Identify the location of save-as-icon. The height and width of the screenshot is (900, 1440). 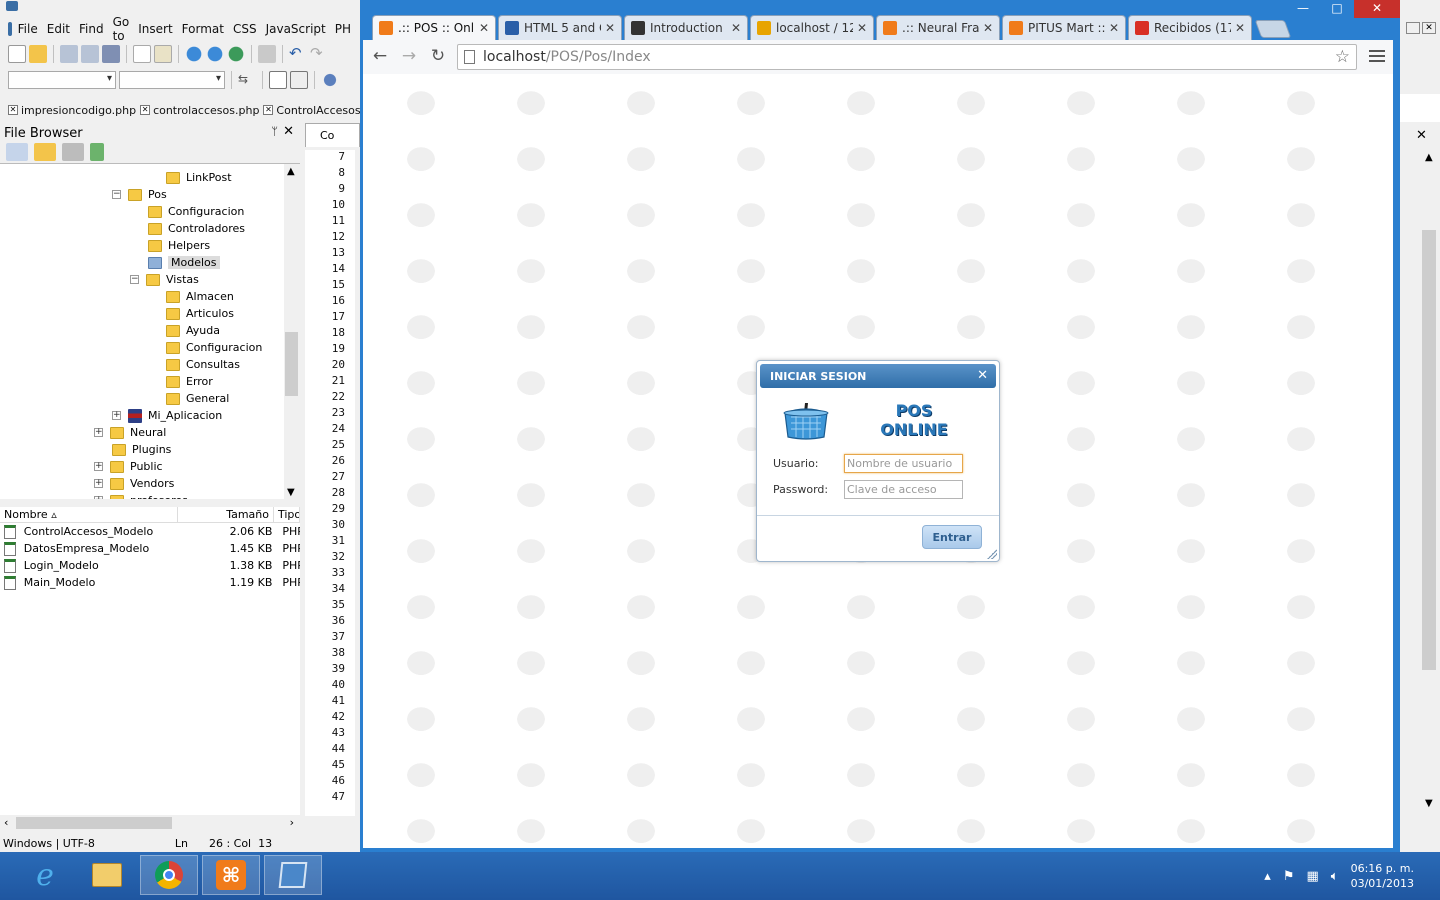
(90, 54).